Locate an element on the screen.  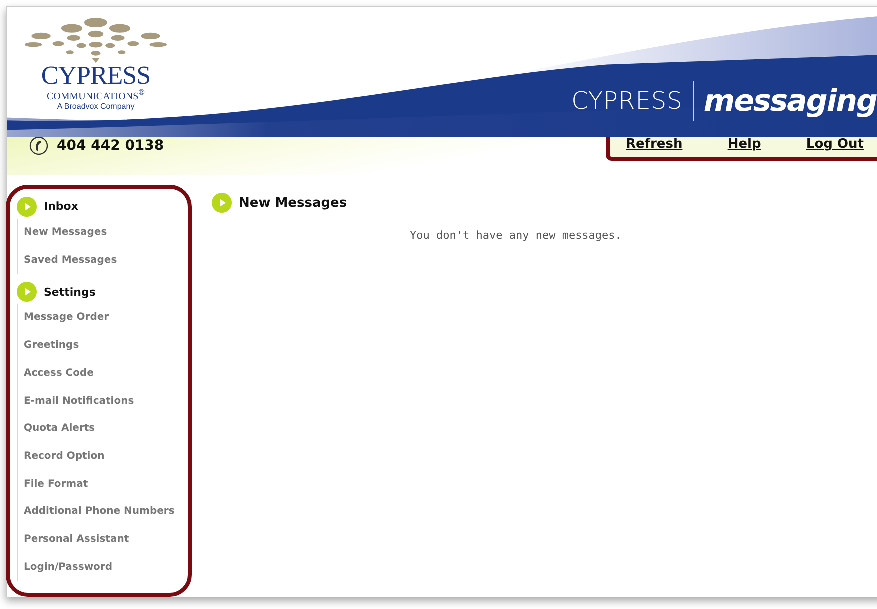
sidebar-item: Login/Password is located at coordinates (103, 567).